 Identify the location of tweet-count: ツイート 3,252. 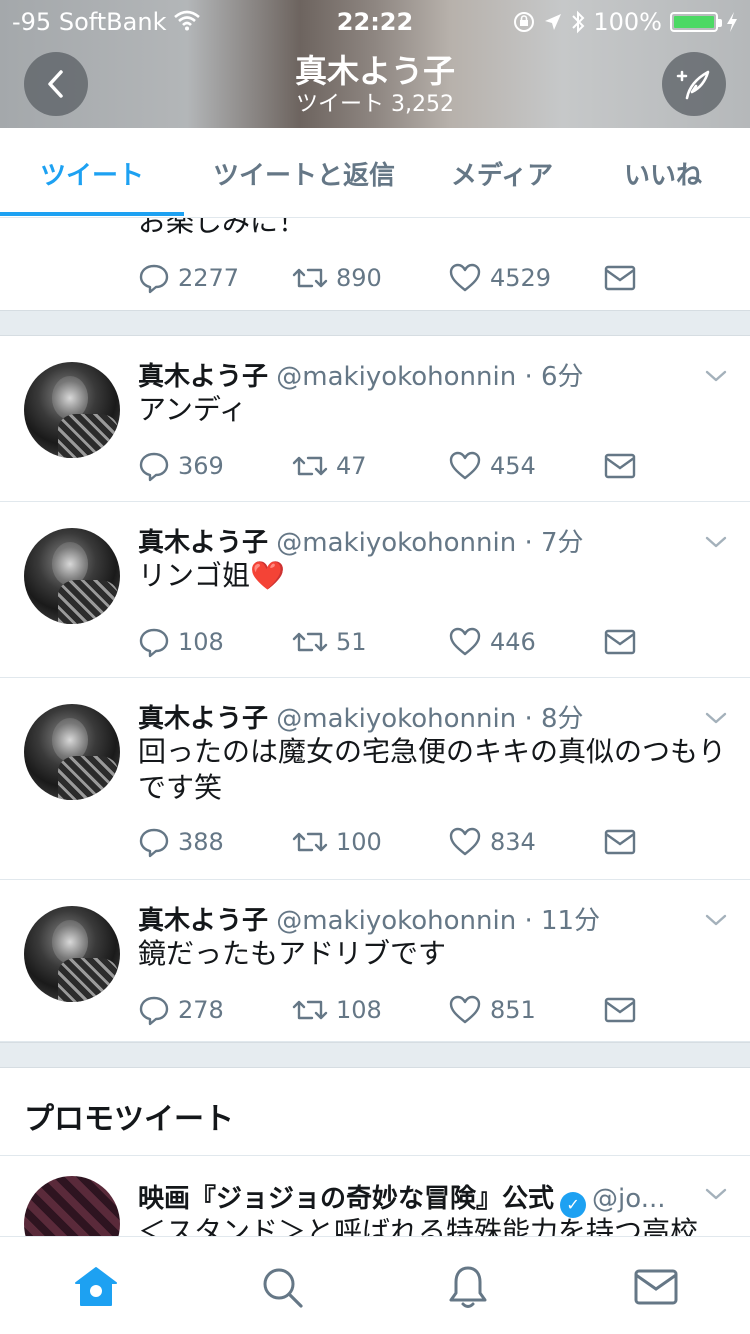
(375, 104).